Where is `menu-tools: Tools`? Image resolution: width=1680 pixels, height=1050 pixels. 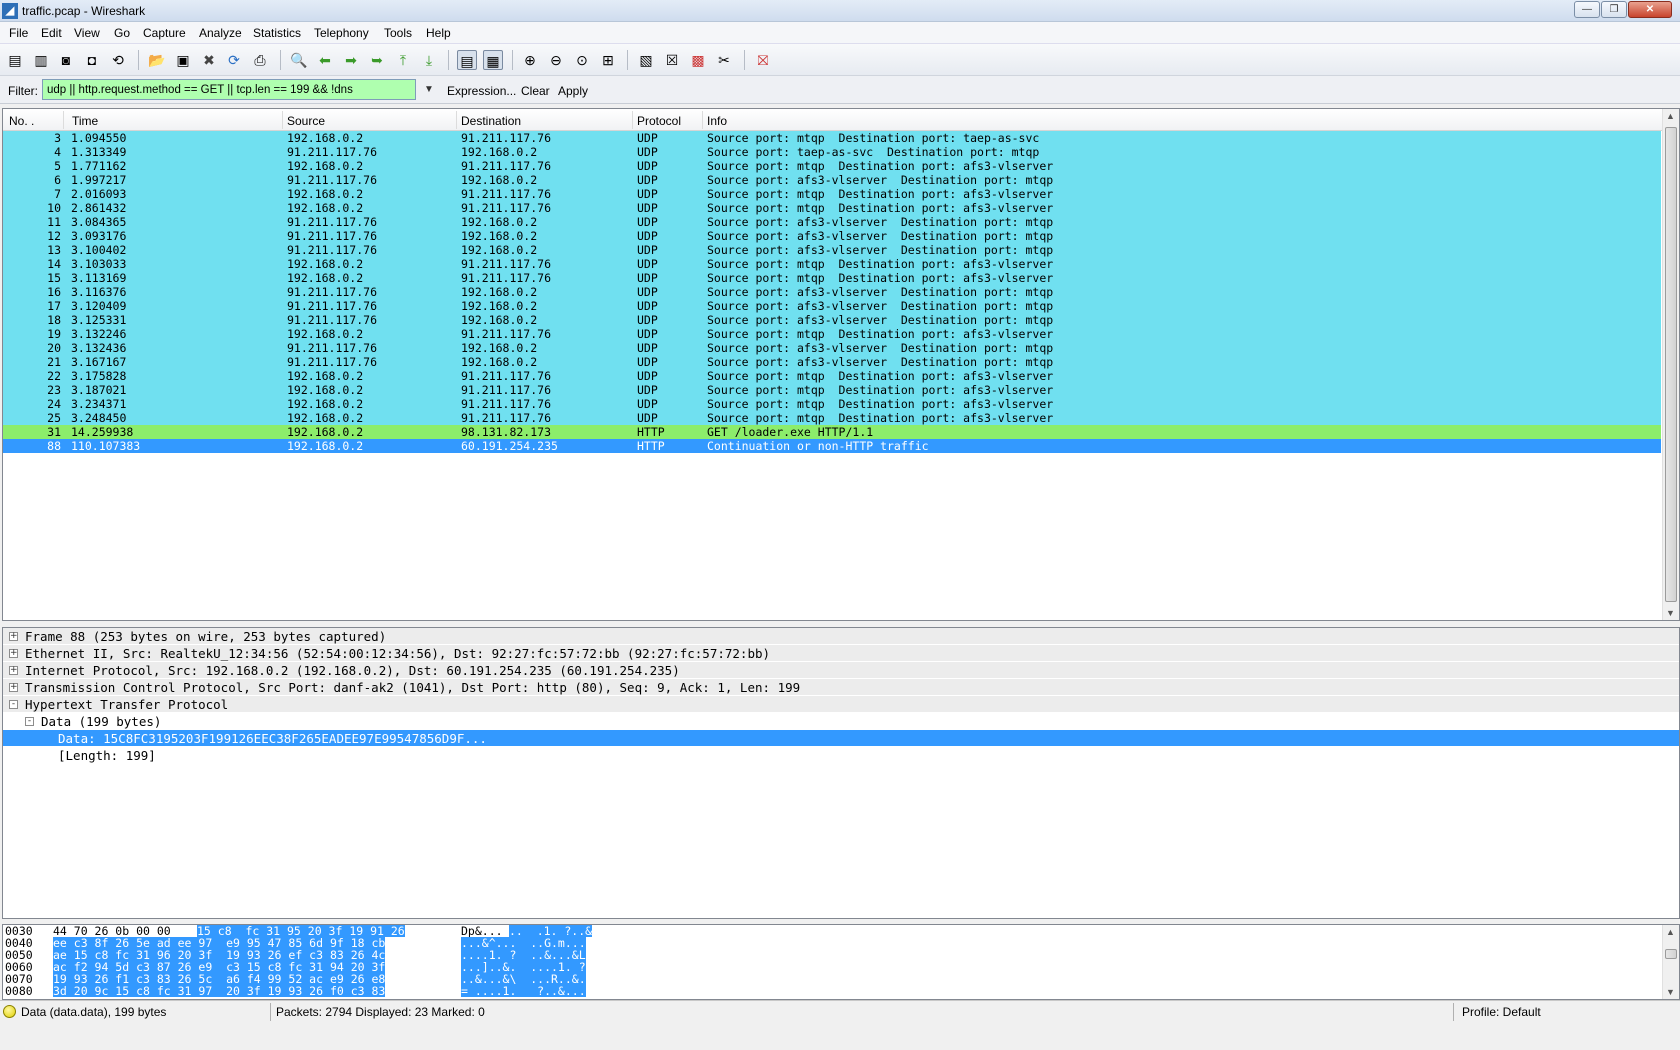
menu-tools: Tools is located at coordinates (398, 33).